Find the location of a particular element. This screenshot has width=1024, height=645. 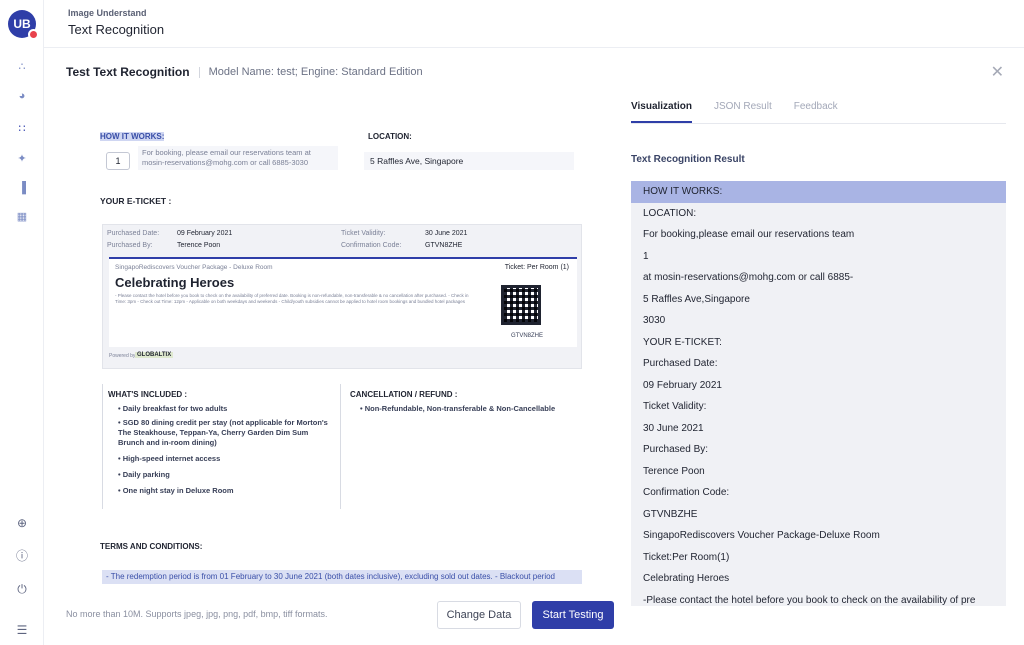

people-icon: ∷ is located at coordinates (22, 128).